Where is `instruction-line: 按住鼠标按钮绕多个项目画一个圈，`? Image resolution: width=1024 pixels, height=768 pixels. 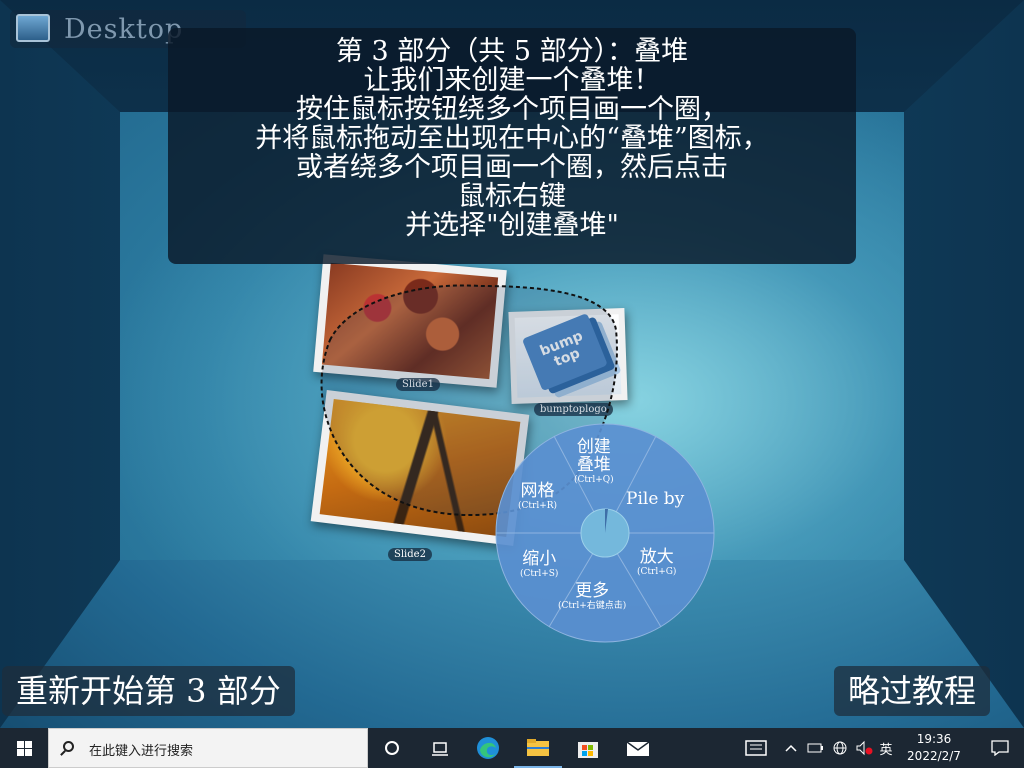 instruction-line: 按住鼠标按钮绕多个项目画一个圈， is located at coordinates (512, 109).